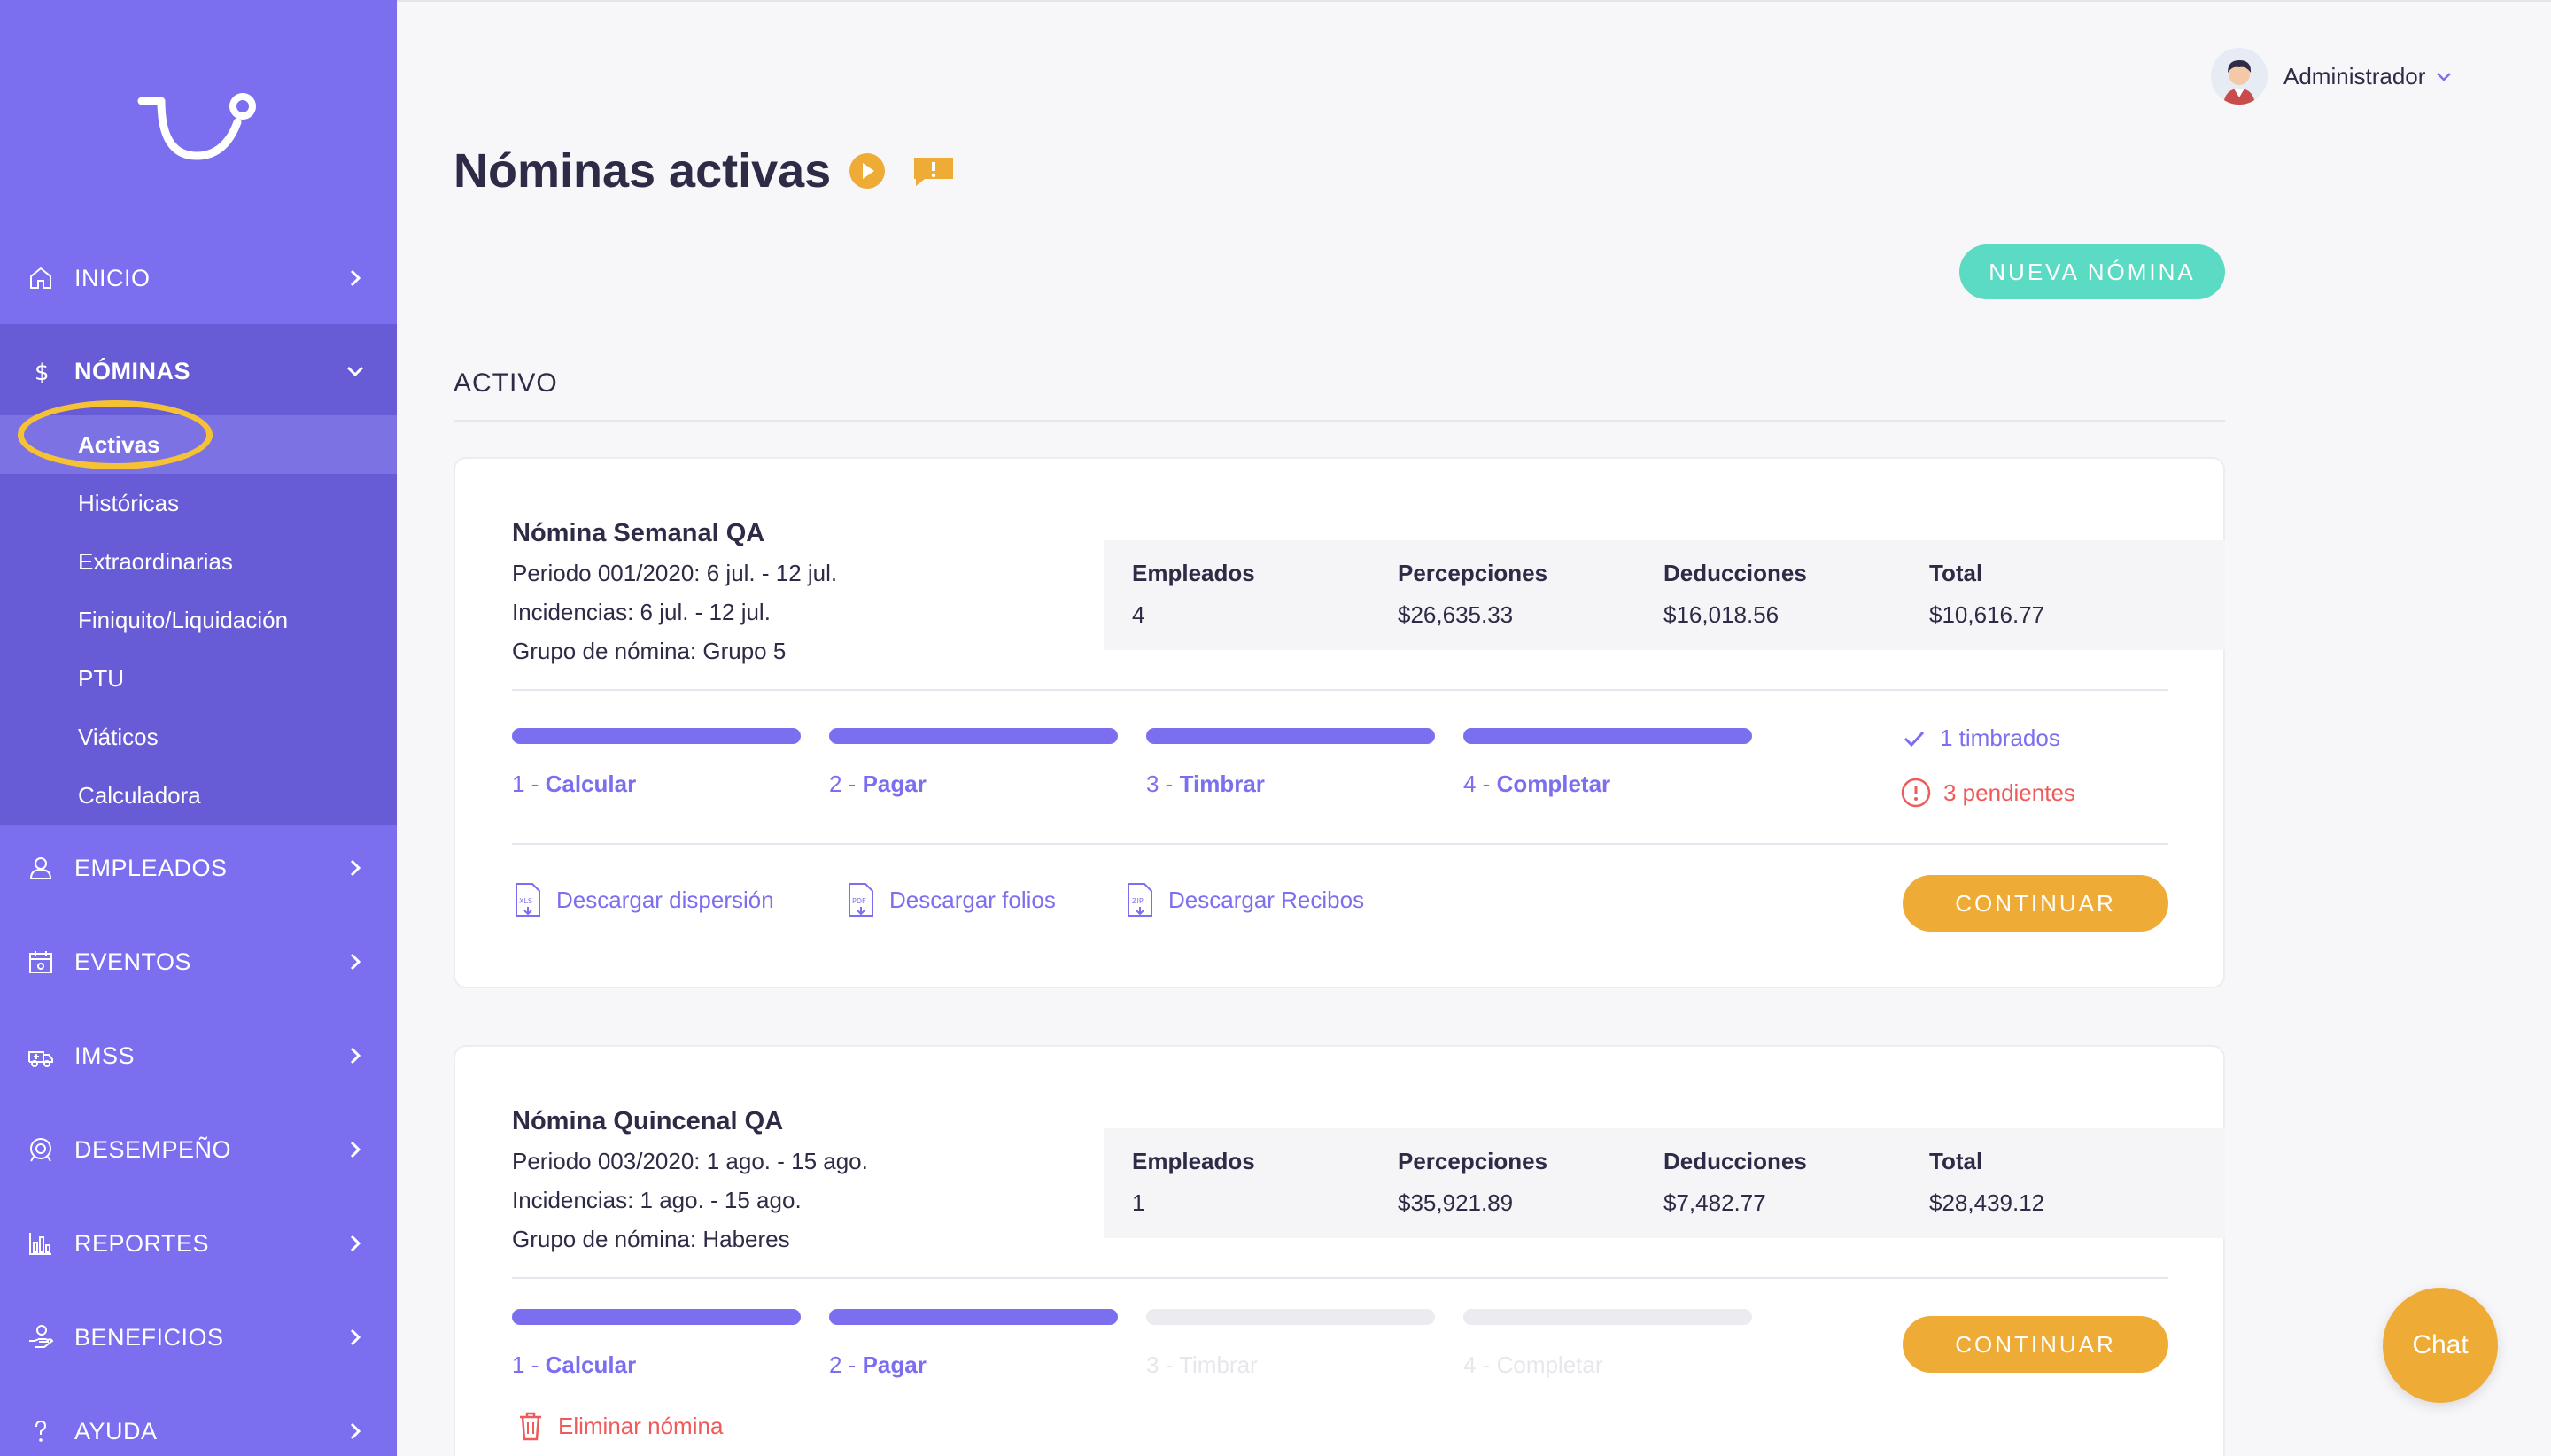 The image size is (2551, 1456). Describe the element at coordinates (1473, 1182) in the screenshot. I see `stat-perceptions: Percepciones $35,921.89` at that location.